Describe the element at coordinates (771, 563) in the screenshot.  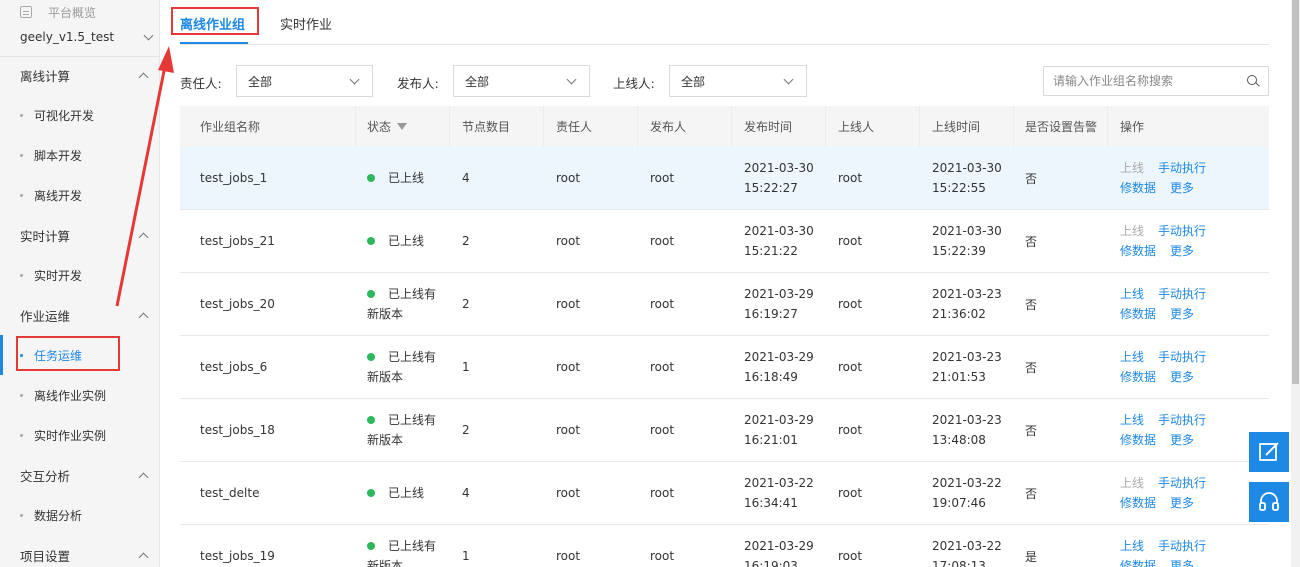
I see `publish-clock: 16:19:03` at that location.